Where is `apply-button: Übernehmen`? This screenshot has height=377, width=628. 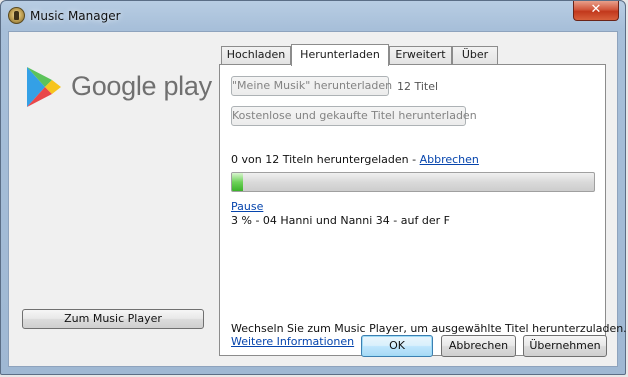 apply-button: Übernehmen is located at coordinates (565, 346).